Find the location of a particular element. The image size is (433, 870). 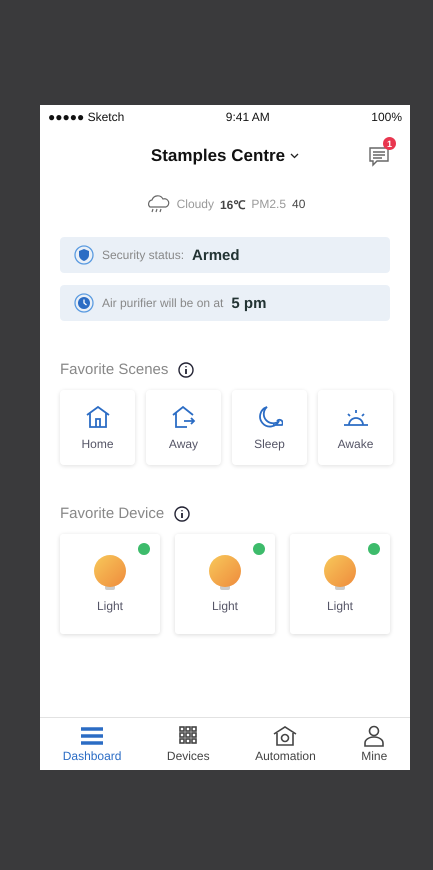

moon-cloud-icon is located at coordinates (269, 416).